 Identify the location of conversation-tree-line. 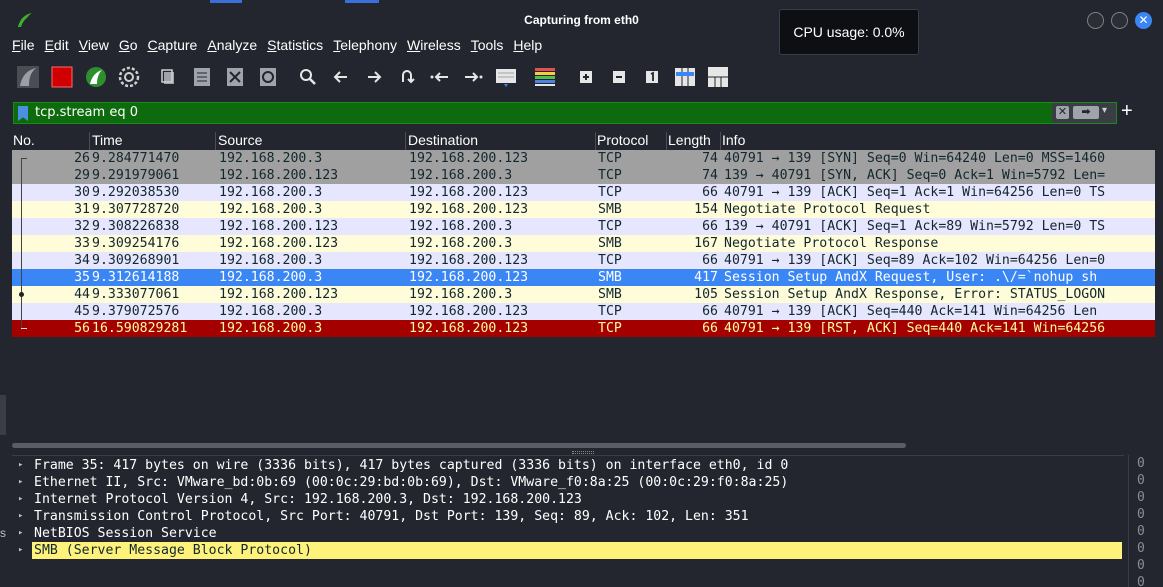
(21, 243).